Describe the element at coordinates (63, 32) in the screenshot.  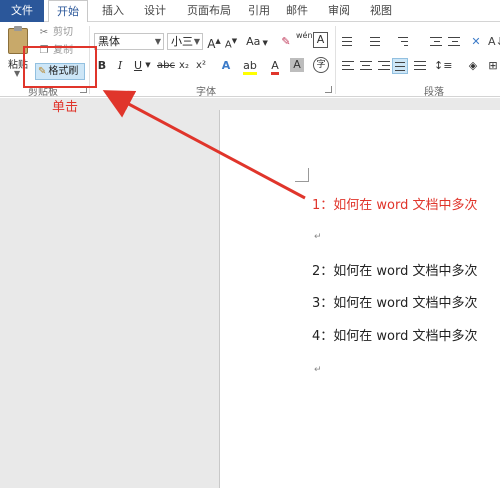
I see `cut-label: 剪切` at that location.